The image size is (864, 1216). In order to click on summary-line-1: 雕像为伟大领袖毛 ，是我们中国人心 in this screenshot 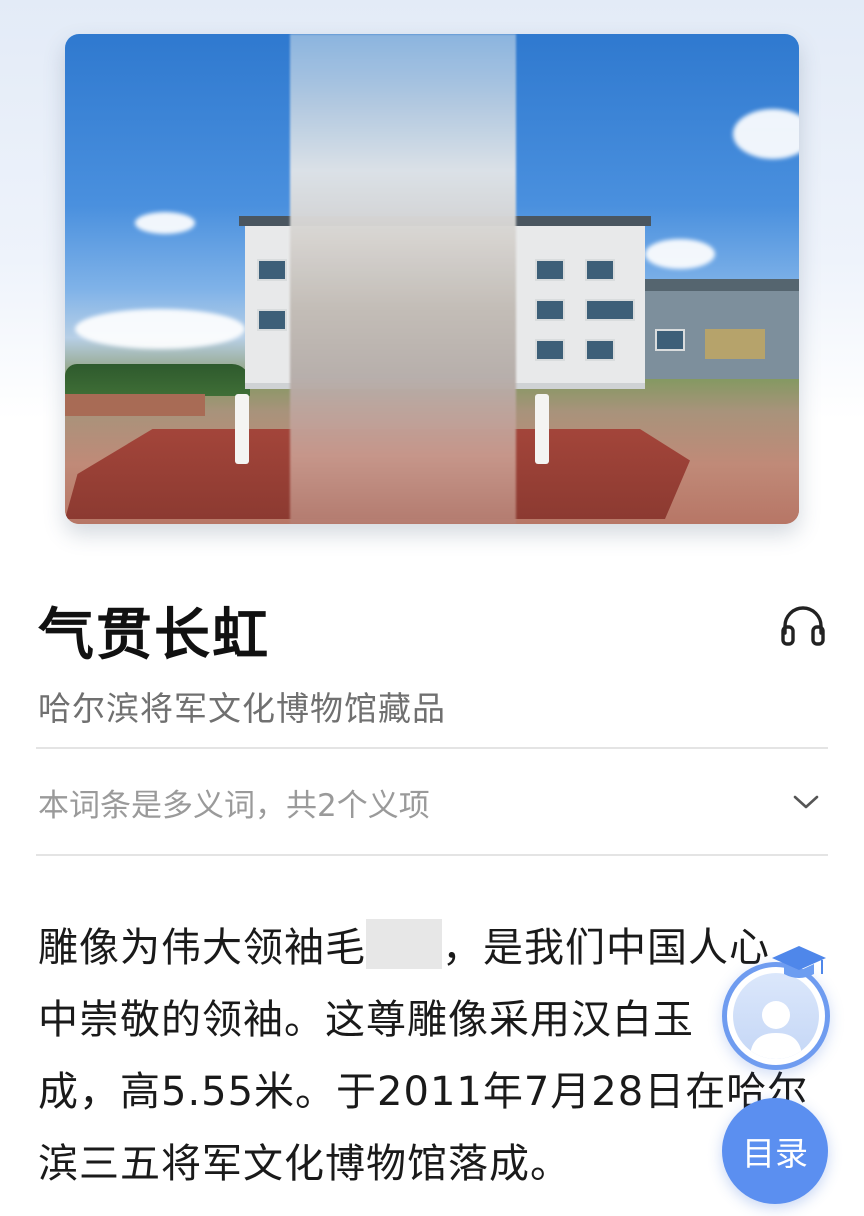, I will do `click(428, 948)`.